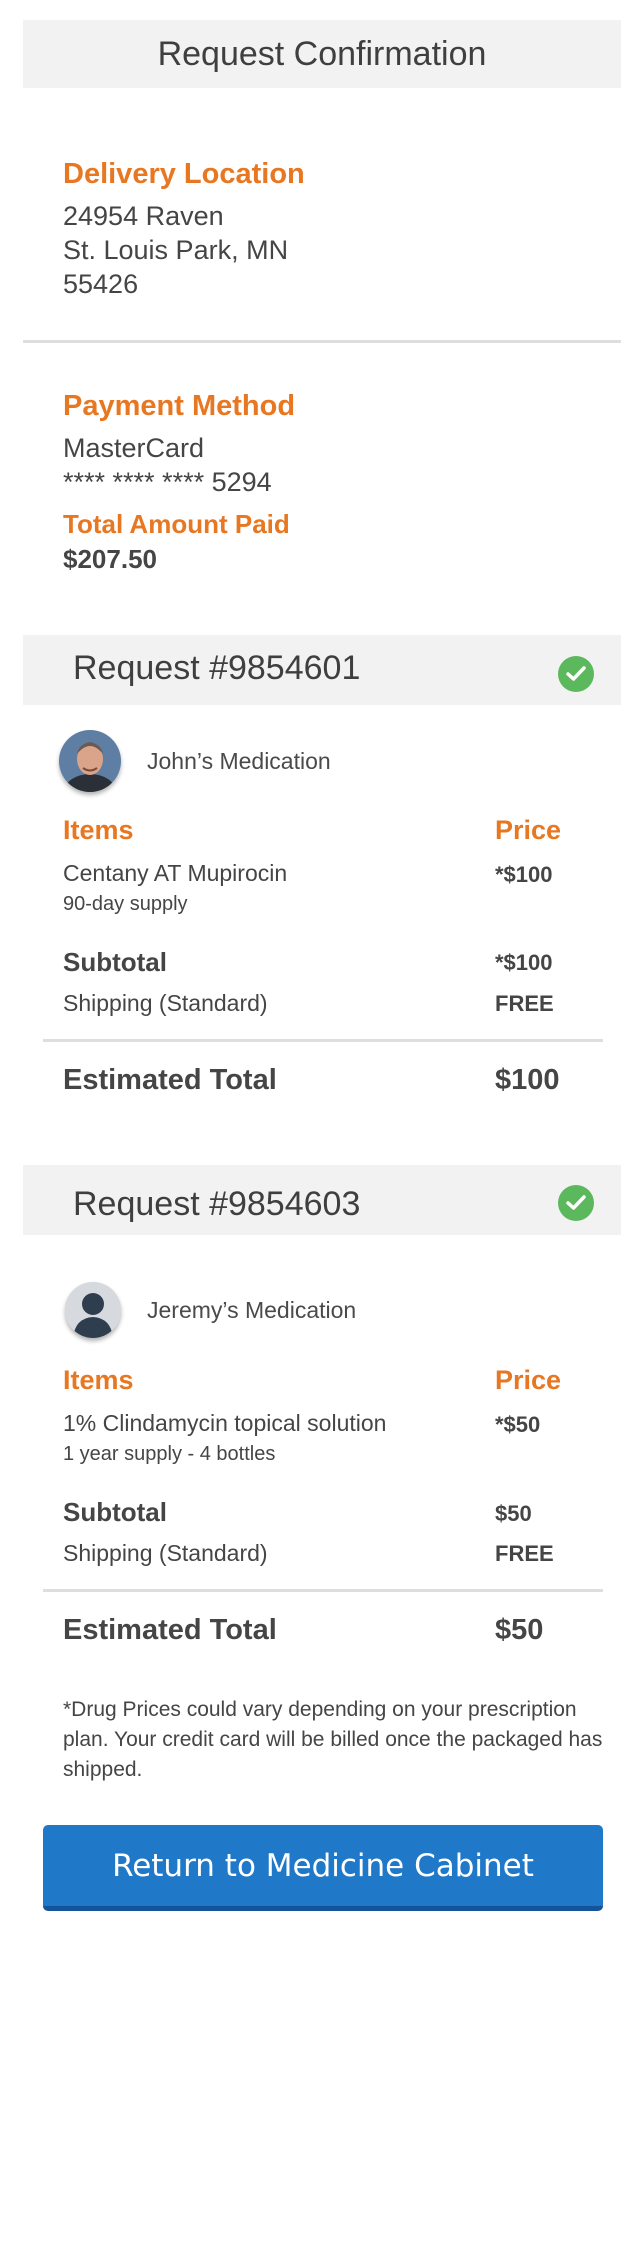 This screenshot has width=641, height=2262. What do you see at coordinates (169, 1454) in the screenshot?
I see `item-supply: 1 year supply - 4 bottles` at bounding box center [169, 1454].